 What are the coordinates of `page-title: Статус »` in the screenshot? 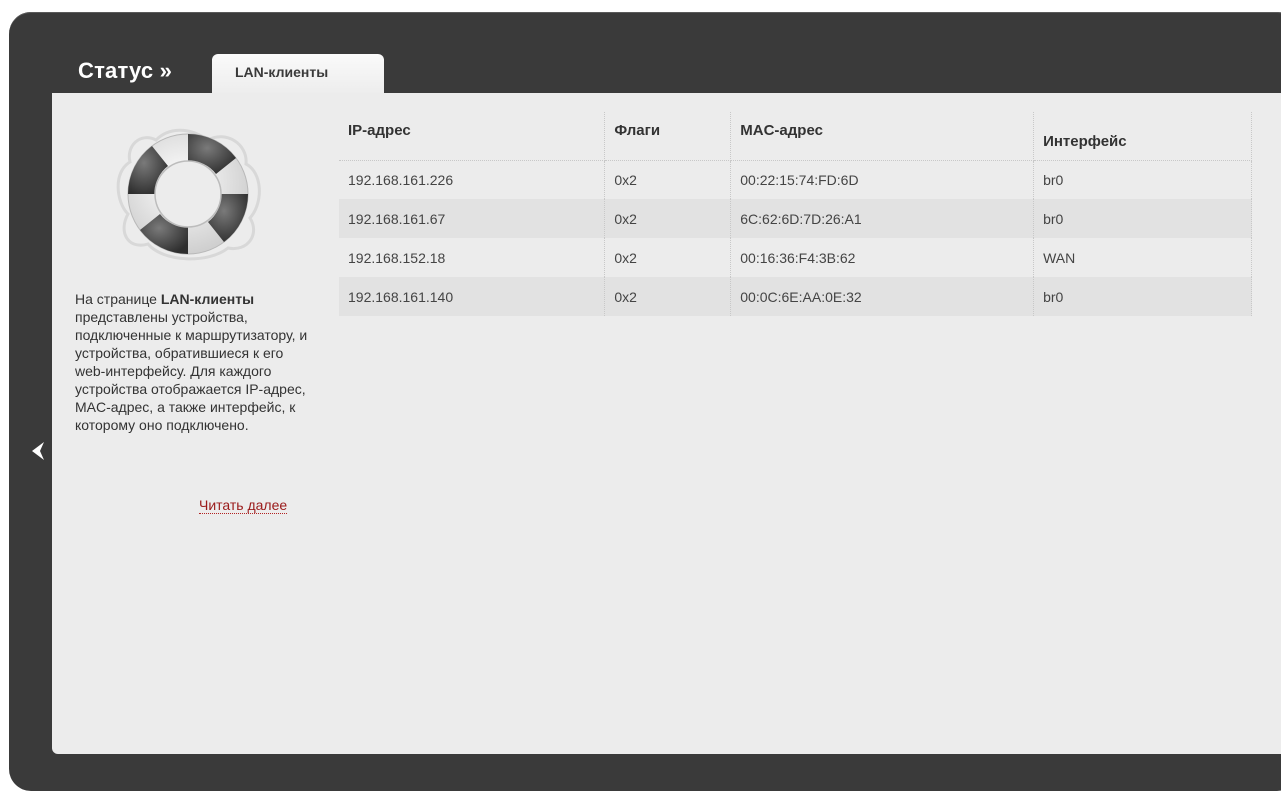 It's located at (125, 70).